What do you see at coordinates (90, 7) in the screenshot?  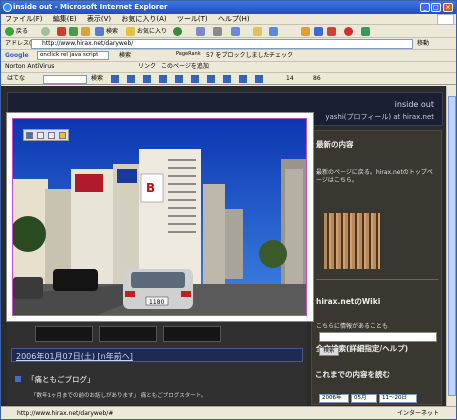 I see `window-title: inside out - Microsoft Internet Explorer` at bounding box center [90, 7].